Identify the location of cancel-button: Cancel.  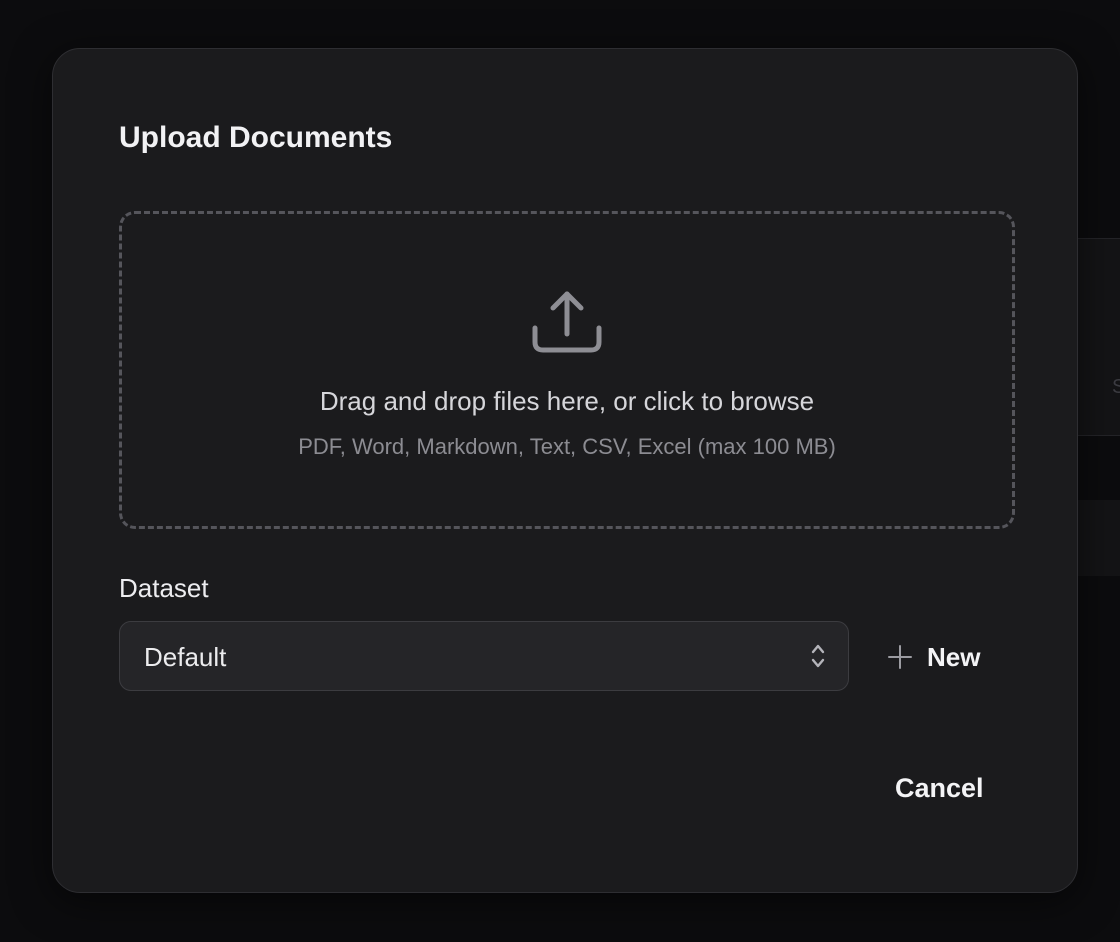
(939, 788).